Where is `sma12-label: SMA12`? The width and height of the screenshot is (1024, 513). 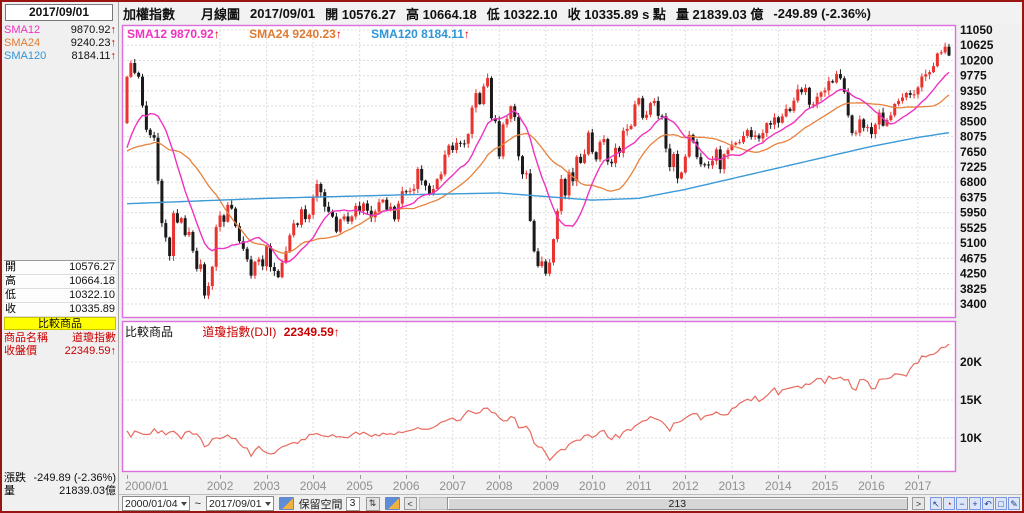
sma12-label: SMA12 is located at coordinates (22, 30).